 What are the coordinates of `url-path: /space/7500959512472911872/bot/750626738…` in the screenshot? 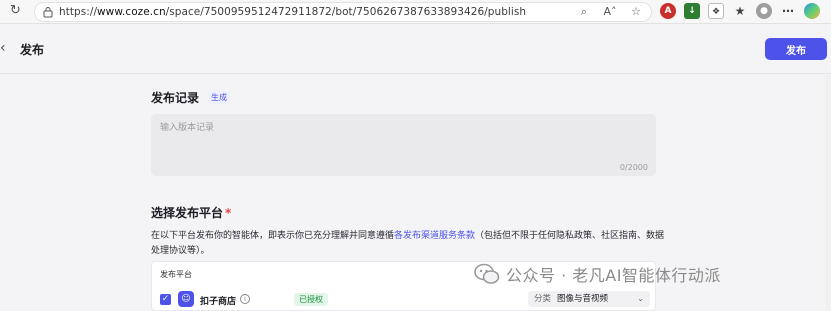 It's located at (346, 12).